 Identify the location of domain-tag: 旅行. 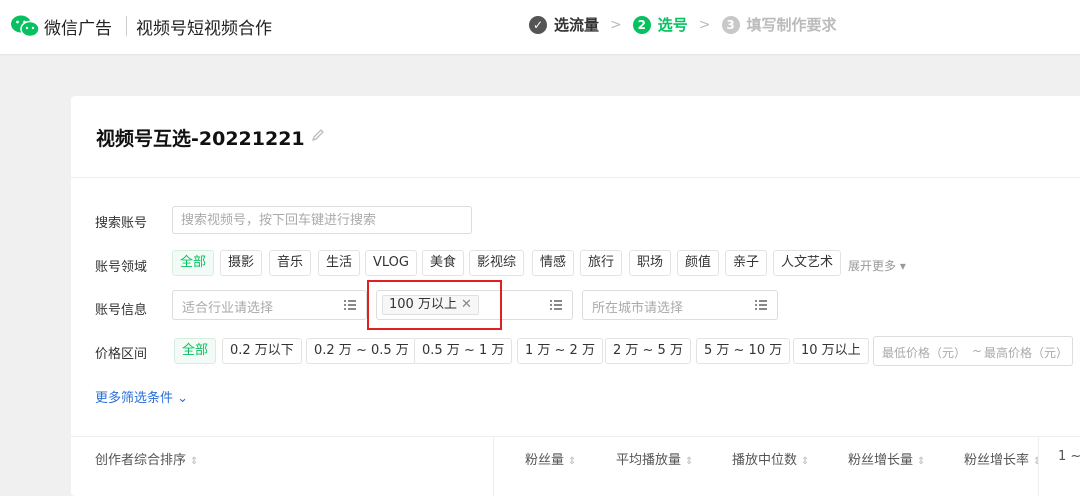
(601, 263).